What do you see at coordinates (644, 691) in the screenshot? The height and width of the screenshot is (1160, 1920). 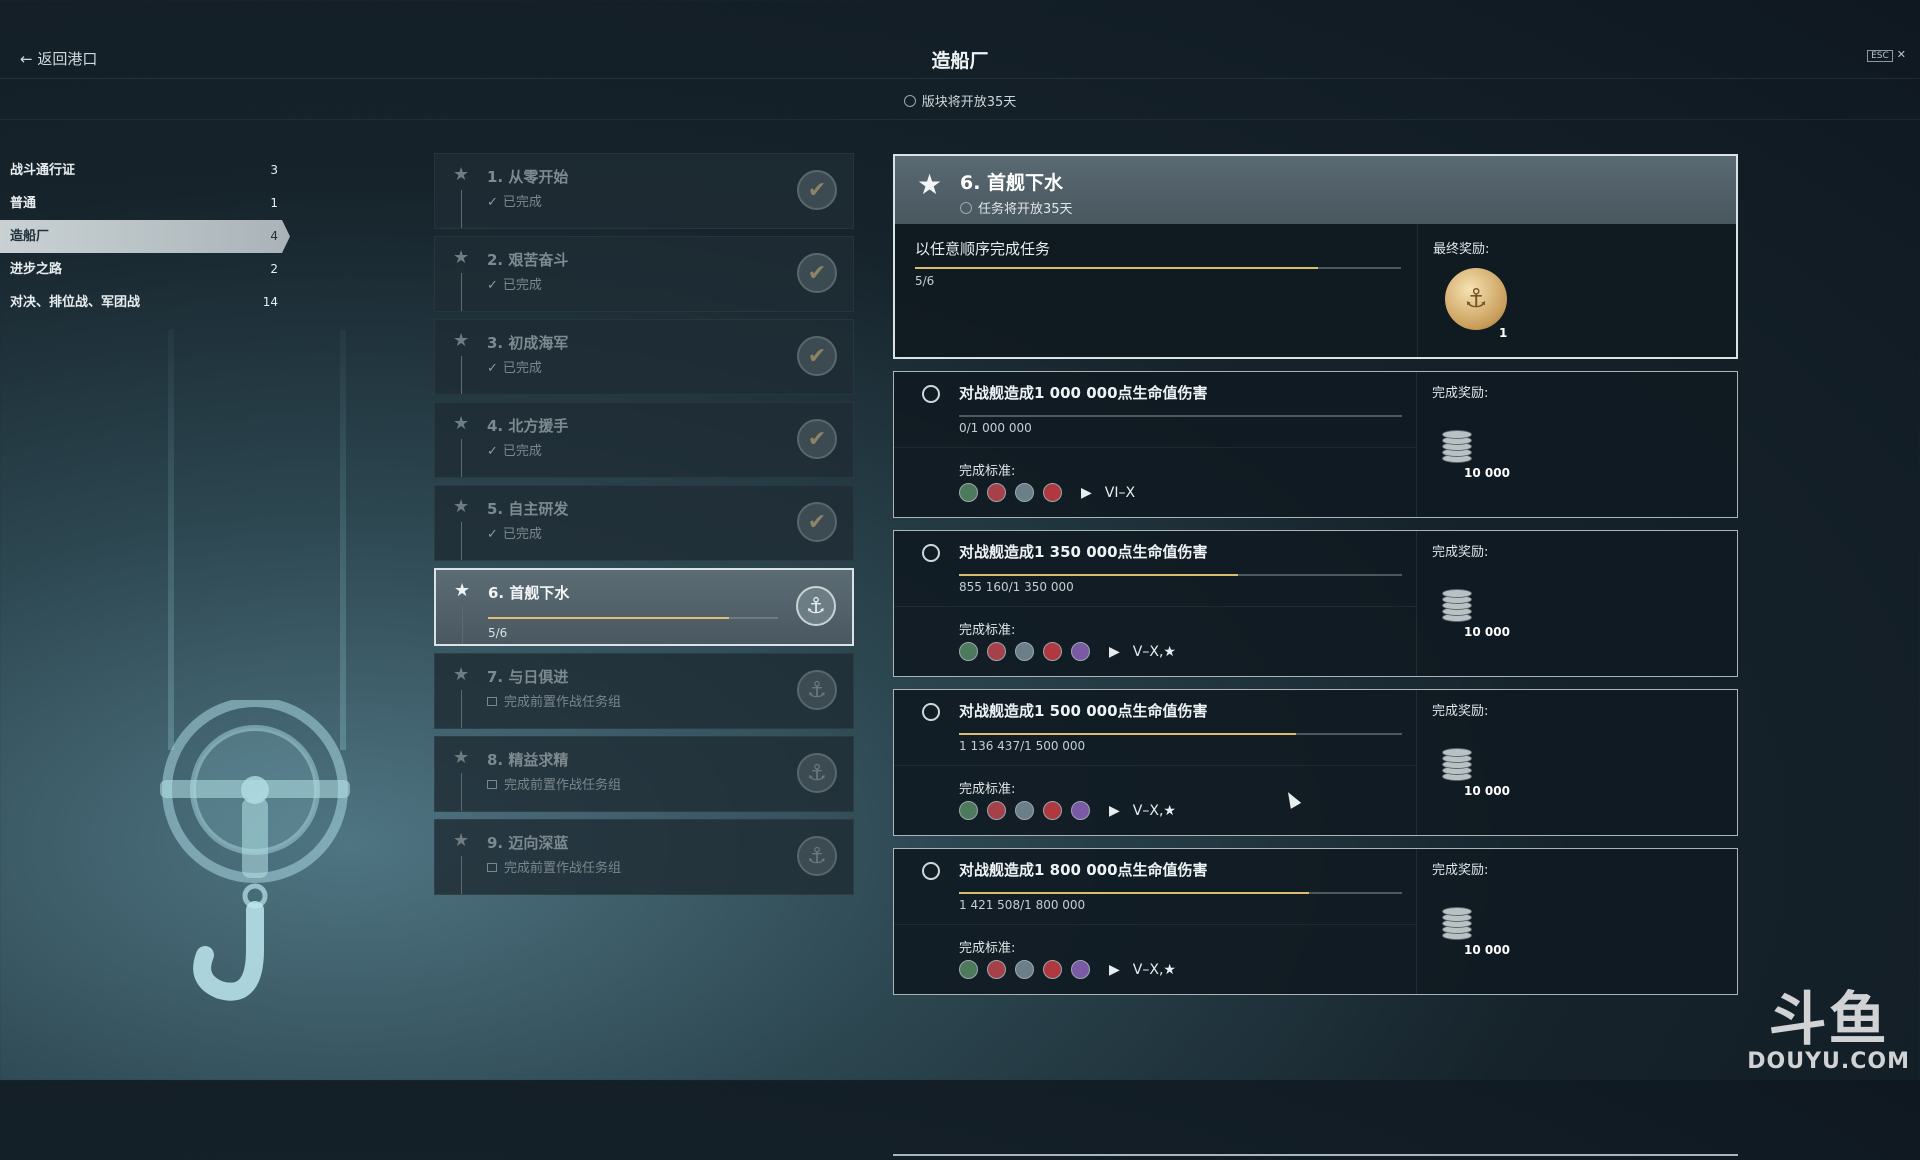 I see `task-item: ★ 7. 与日俱进 完成前置作战任务组 ⚓` at bounding box center [644, 691].